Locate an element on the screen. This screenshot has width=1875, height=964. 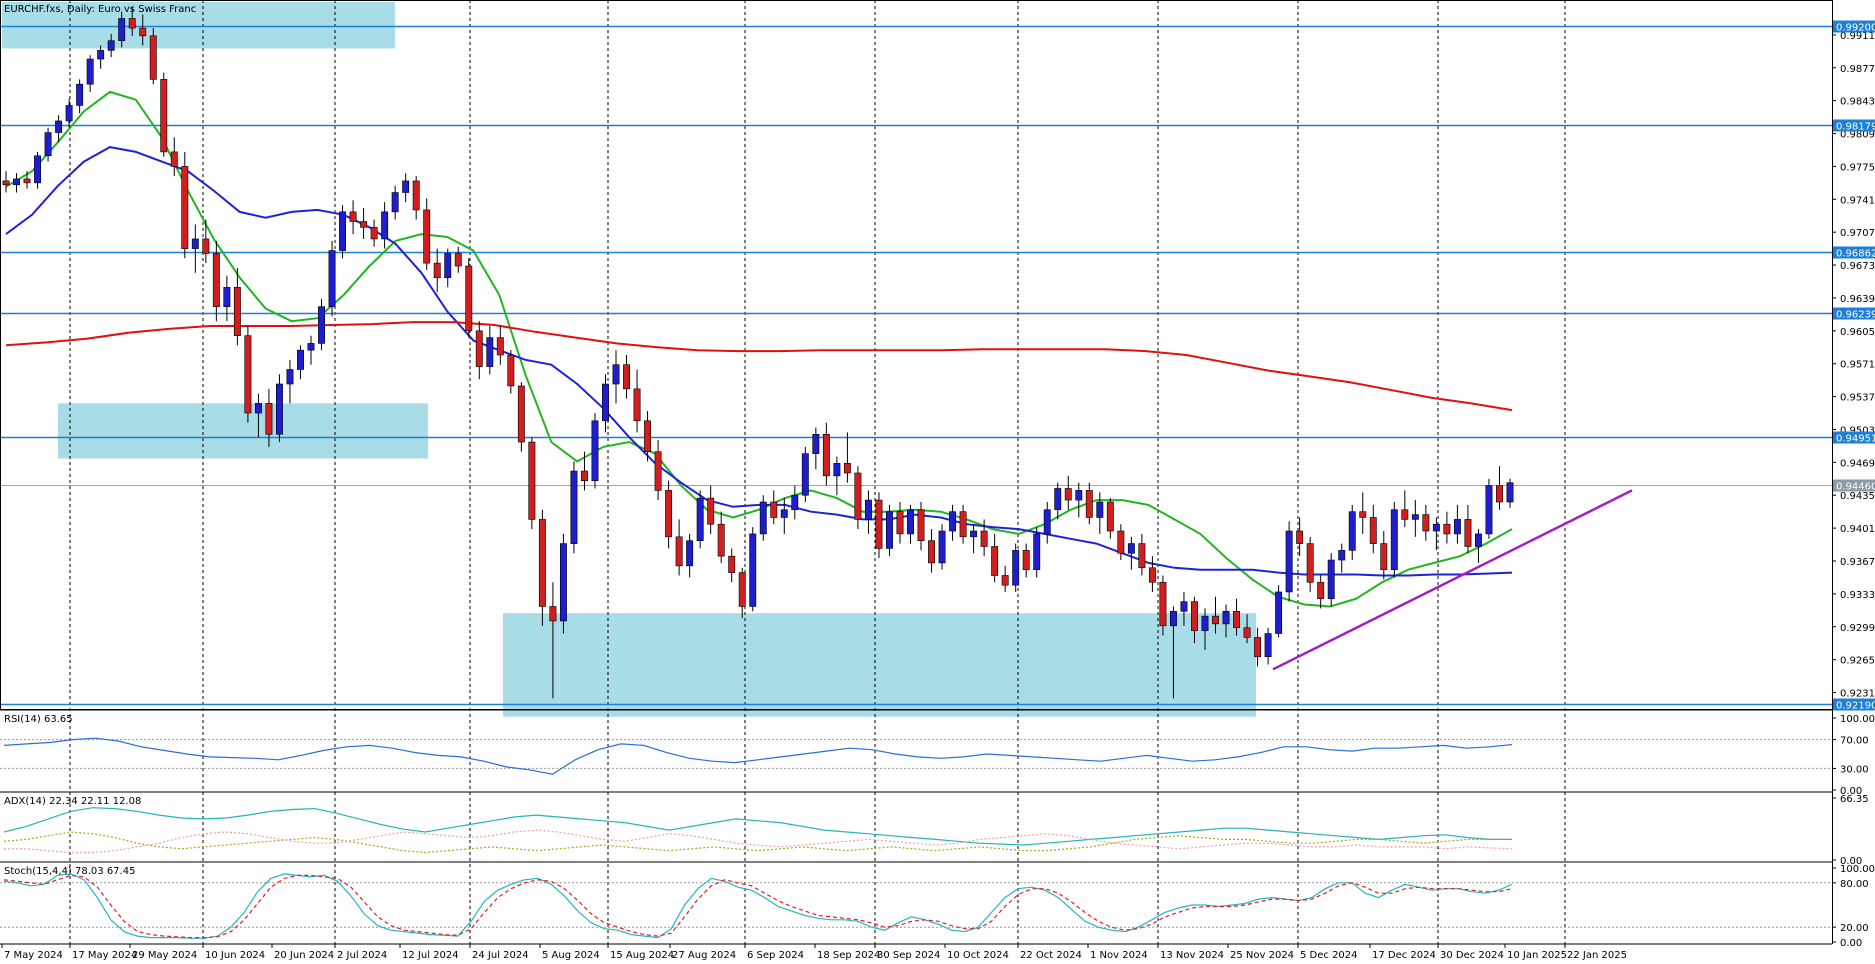
indicator-axis-label: 70.00 is located at coordinates (1854, 741).